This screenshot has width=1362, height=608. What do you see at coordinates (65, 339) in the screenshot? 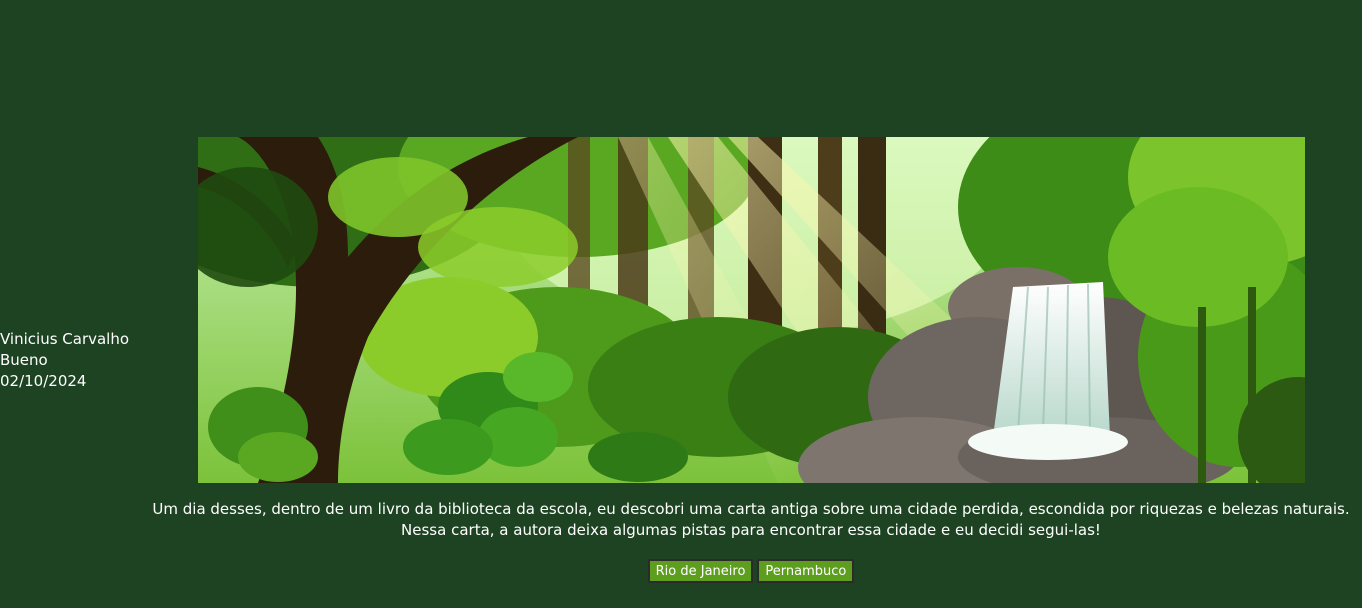
I see `author-name-line1: Vinicius Carvalho` at bounding box center [65, 339].